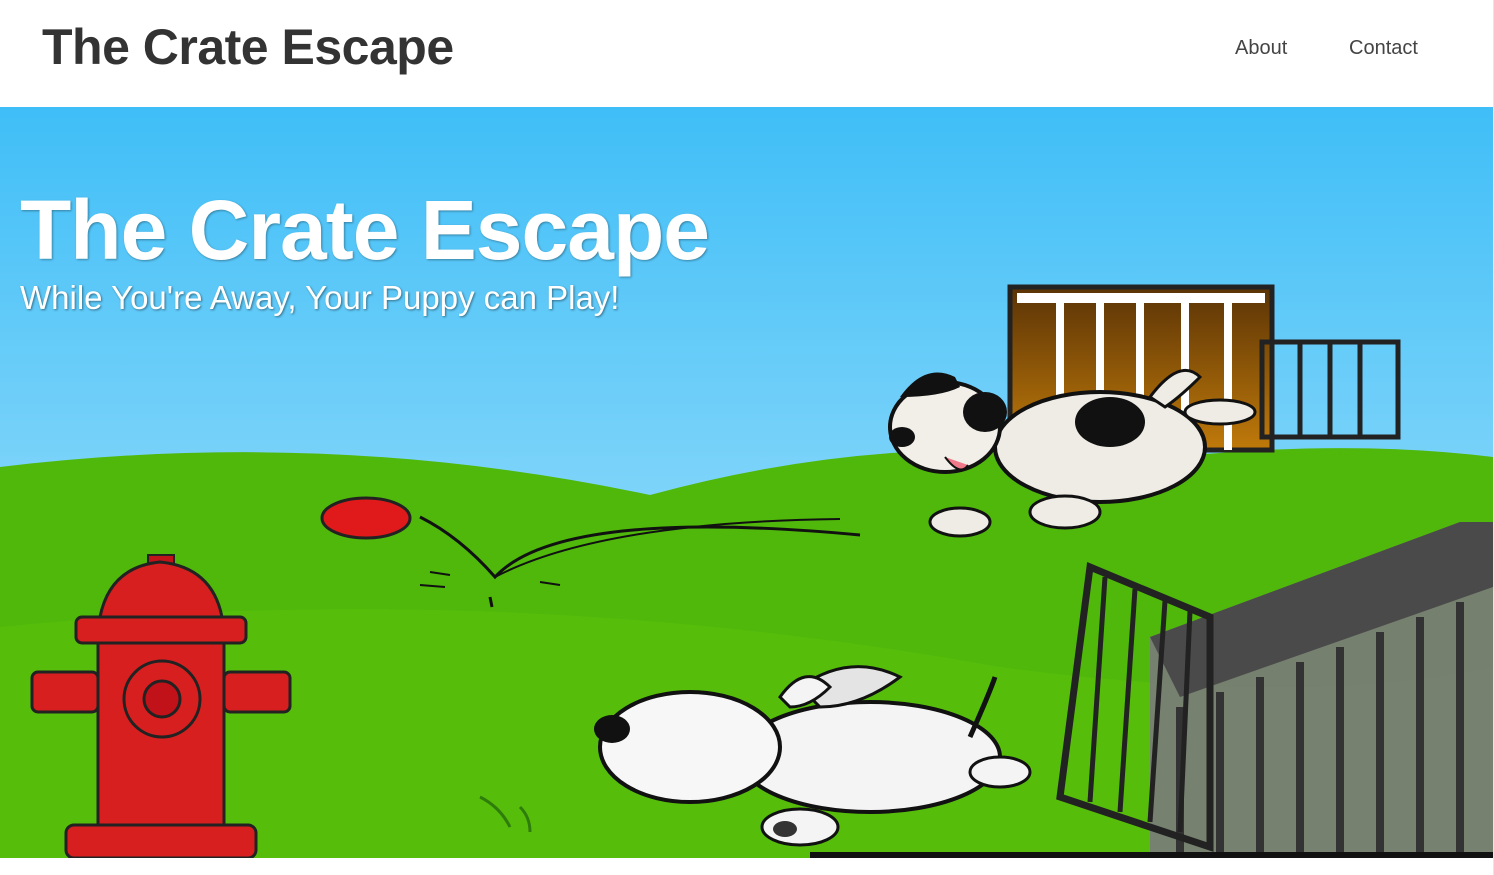 The height and width of the screenshot is (875, 1494). What do you see at coordinates (1383, 48) in the screenshot?
I see `nav-link-contact: Contact` at bounding box center [1383, 48].